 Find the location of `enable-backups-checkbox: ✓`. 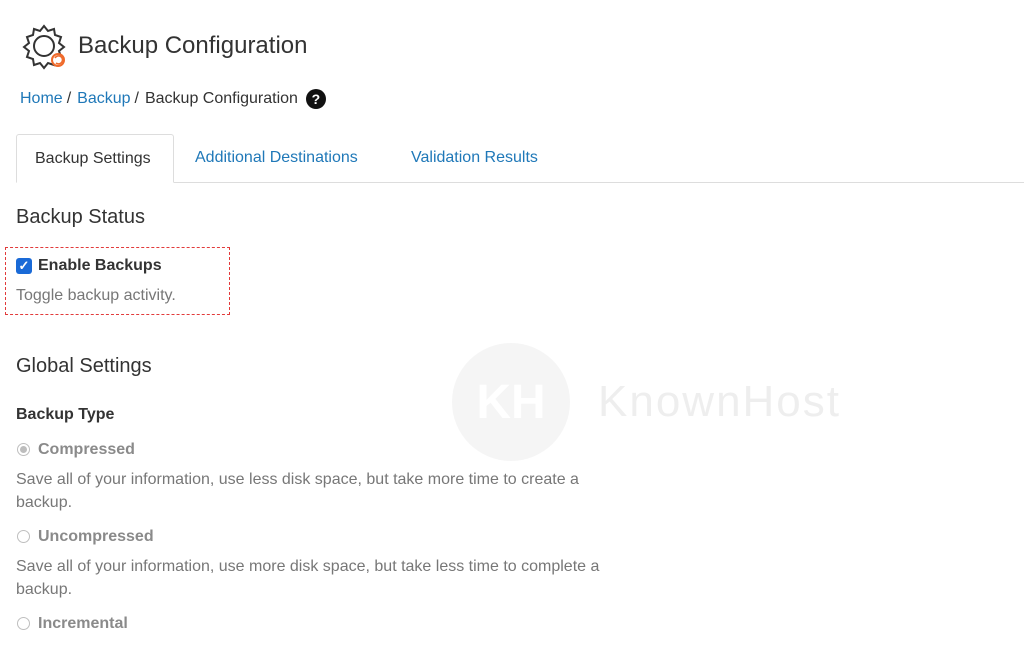

enable-backups-checkbox: ✓ is located at coordinates (24, 266).